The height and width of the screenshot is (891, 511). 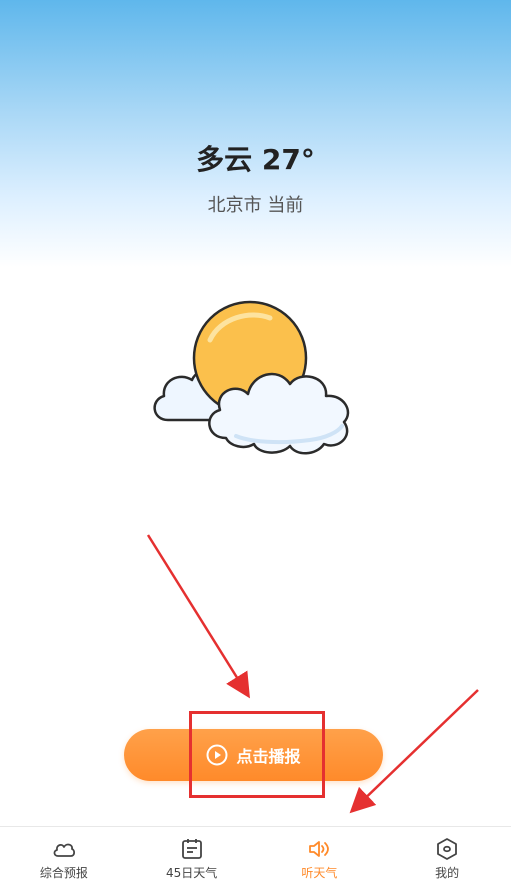 I want to click on partly-cloudy-illustration, so click(x=251, y=377).